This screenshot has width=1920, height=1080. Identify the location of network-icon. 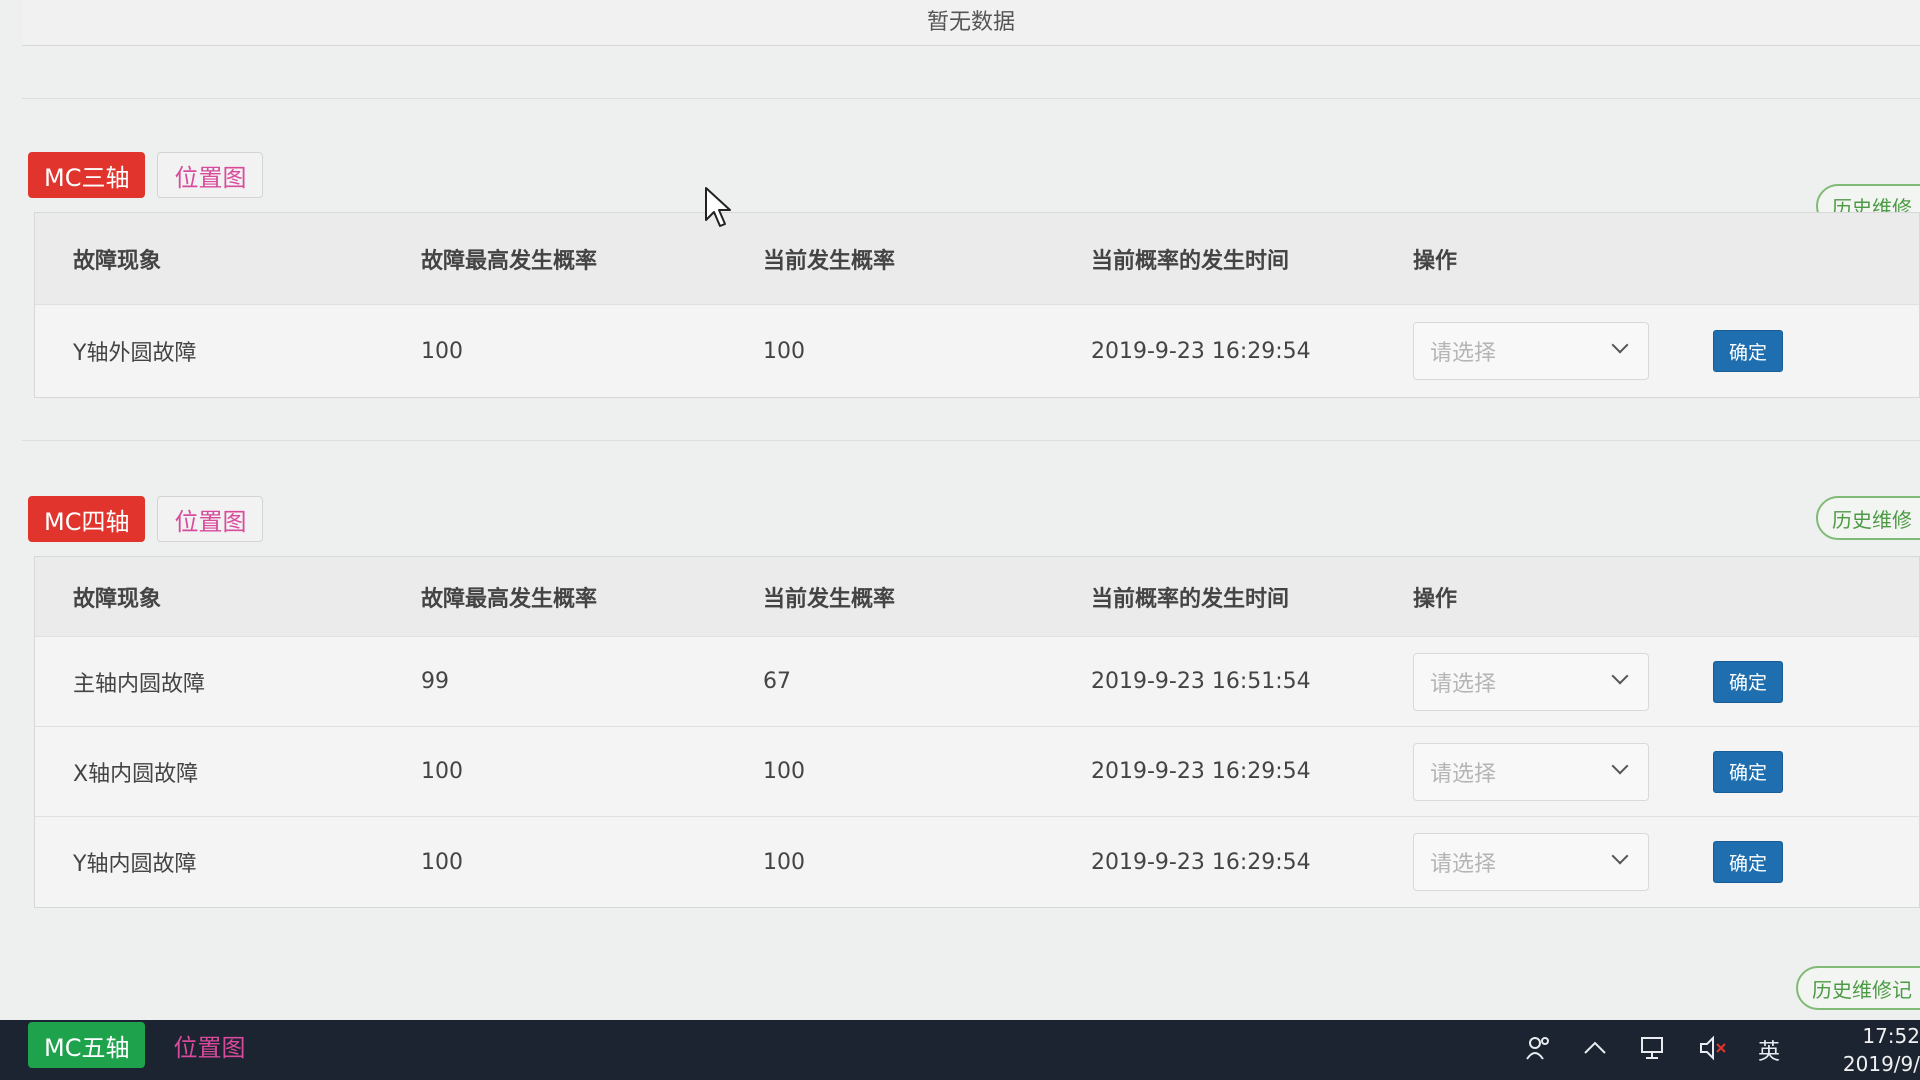
(1653, 1048).